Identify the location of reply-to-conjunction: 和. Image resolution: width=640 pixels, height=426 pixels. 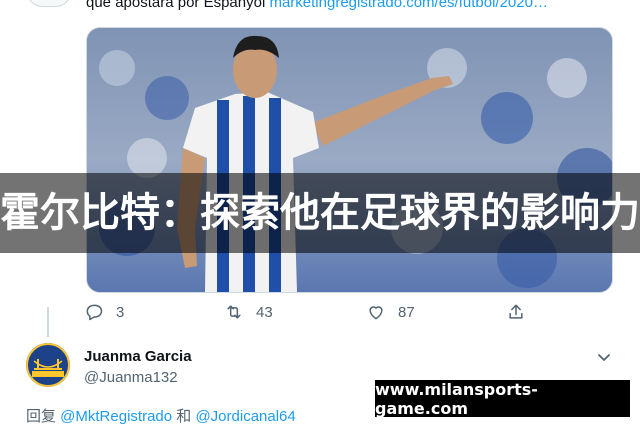
(184, 416).